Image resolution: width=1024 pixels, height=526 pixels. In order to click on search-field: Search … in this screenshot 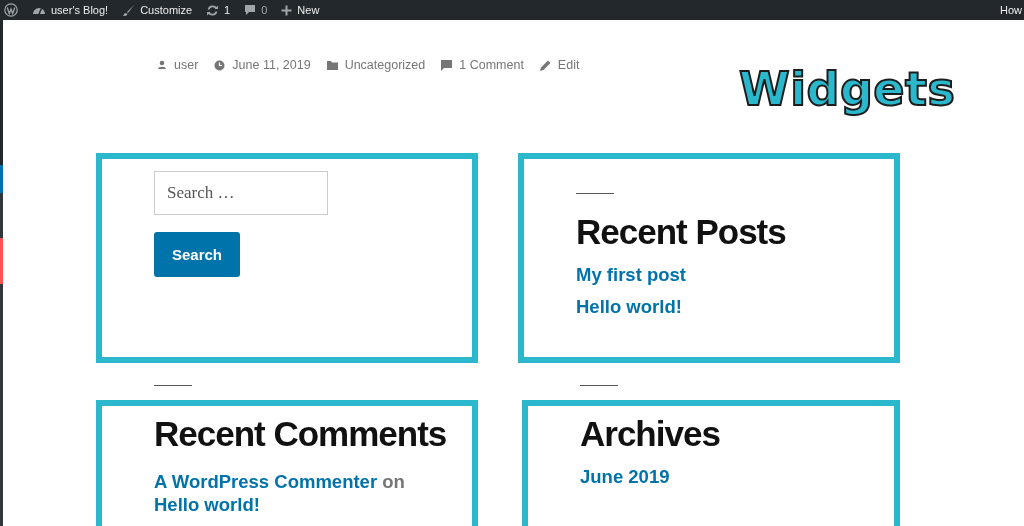, I will do `click(241, 193)`.